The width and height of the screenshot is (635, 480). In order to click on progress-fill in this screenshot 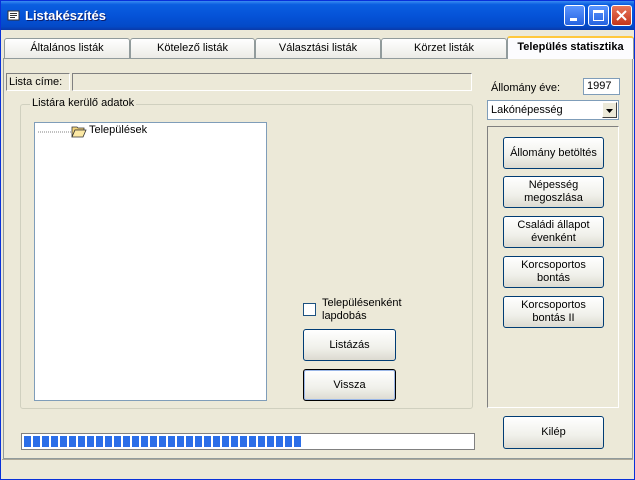, I will do `click(163, 441)`.